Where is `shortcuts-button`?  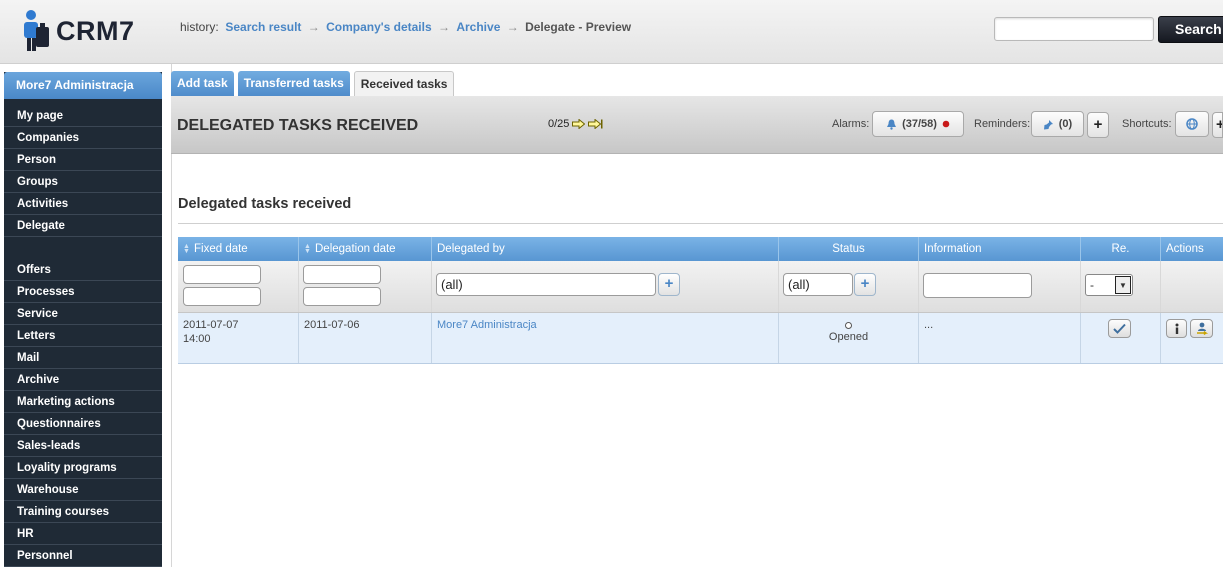
shortcuts-button is located at coordinates (1192, 124).